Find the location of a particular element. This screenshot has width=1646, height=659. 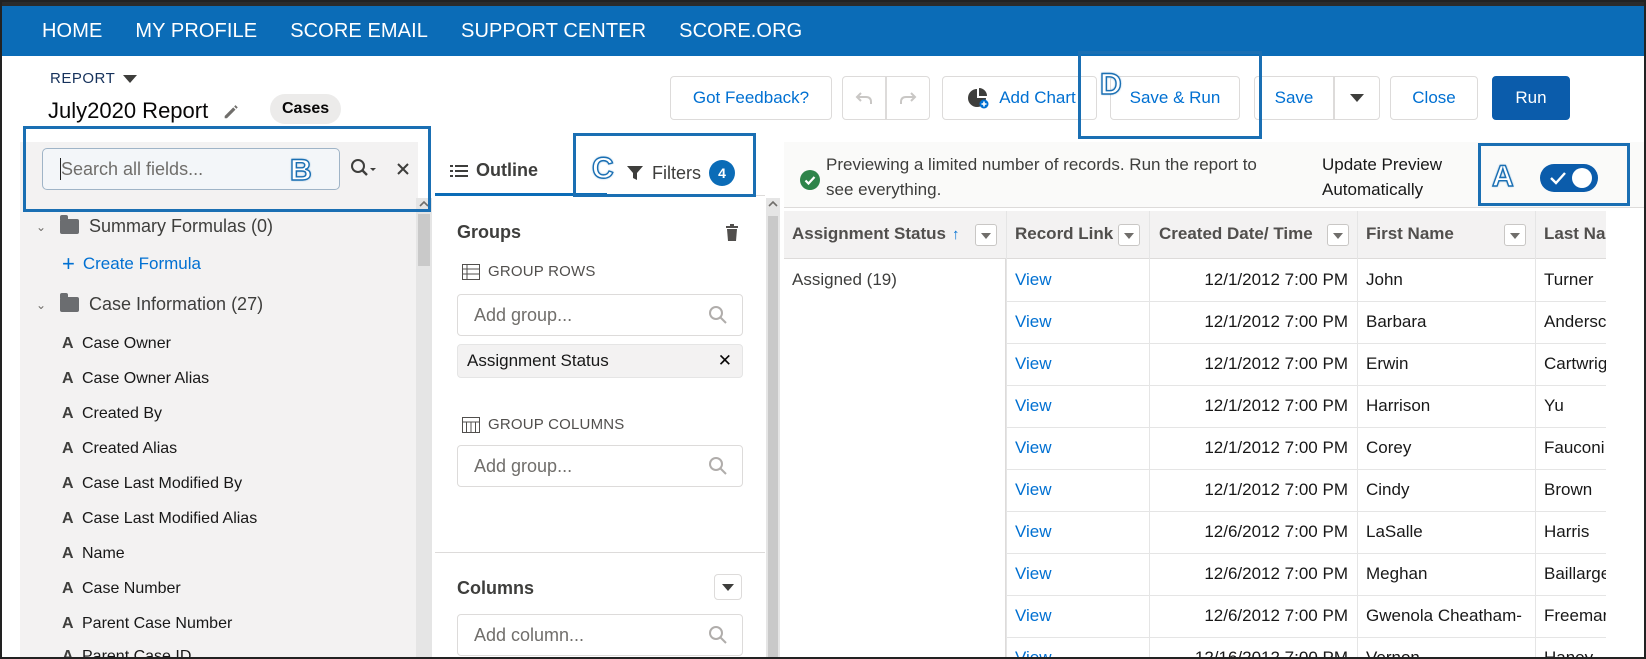

field-item: A Case Owner Alias is located at coordinates (135, 379).